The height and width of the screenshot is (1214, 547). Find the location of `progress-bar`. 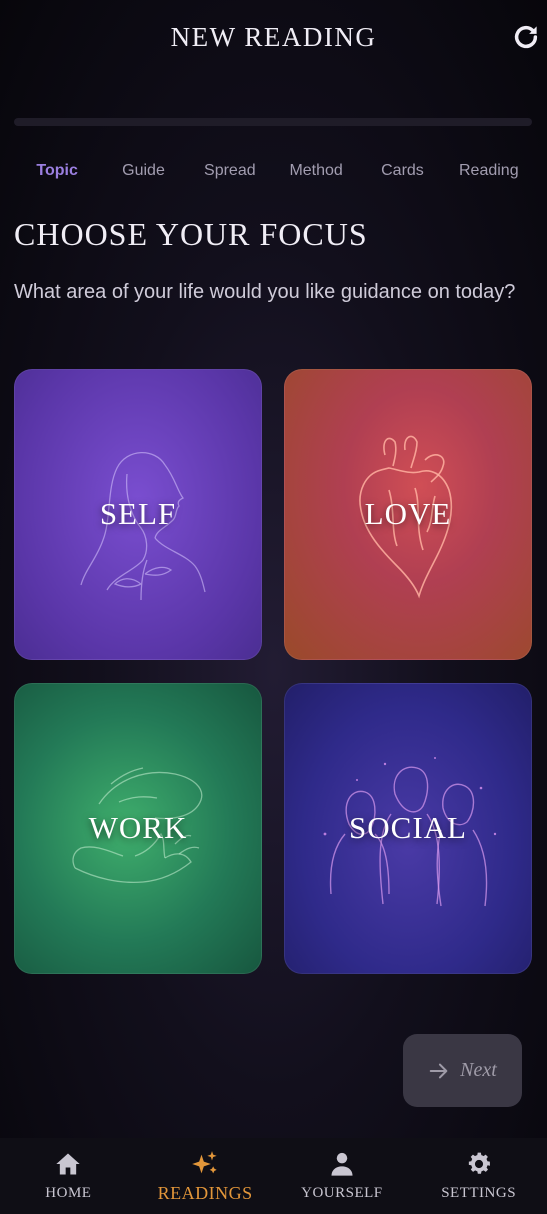

progress-bar is located at coordinates (273, 122).